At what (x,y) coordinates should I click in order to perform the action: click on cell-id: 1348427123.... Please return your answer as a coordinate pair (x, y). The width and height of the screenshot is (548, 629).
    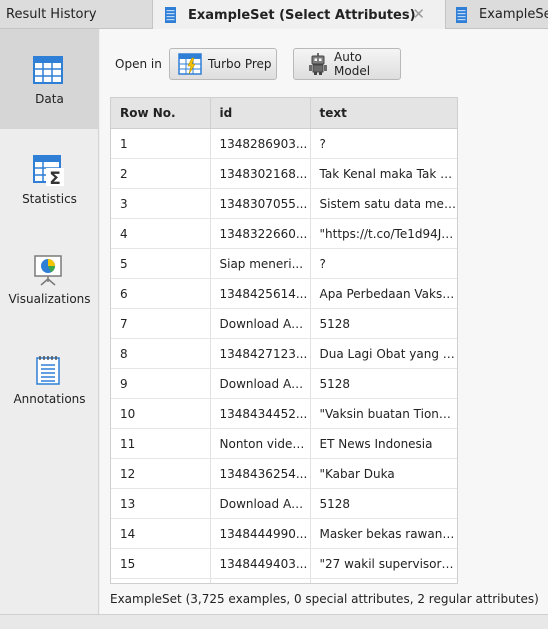
    Looking at the image, I should click on (260, 353).